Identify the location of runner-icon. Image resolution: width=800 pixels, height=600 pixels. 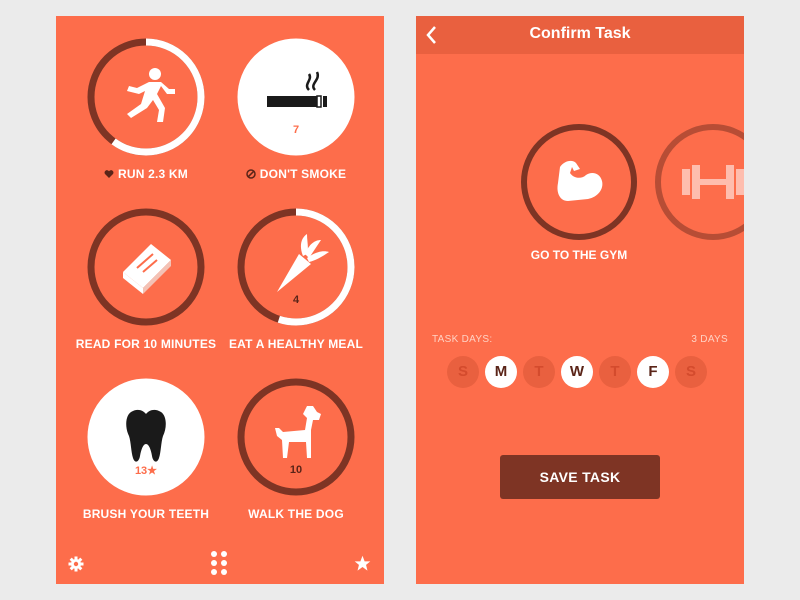
(151, 95).